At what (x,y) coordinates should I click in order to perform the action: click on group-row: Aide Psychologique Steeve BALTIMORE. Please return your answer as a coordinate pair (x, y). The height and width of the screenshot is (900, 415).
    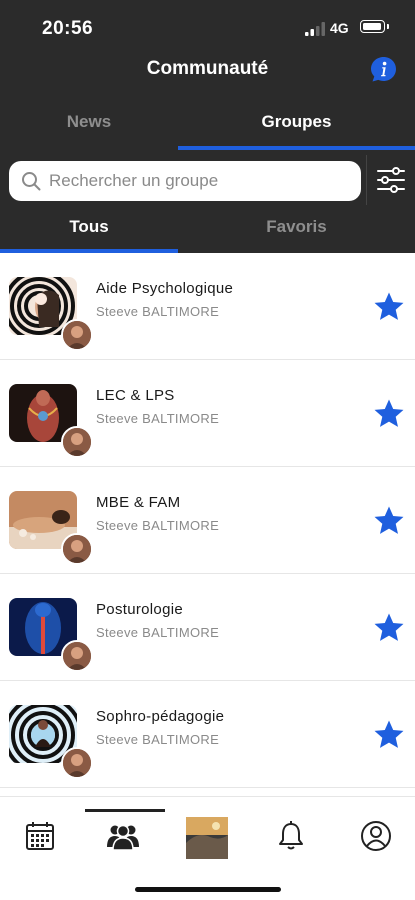
    Looking at the image, I should click on (207, 306).